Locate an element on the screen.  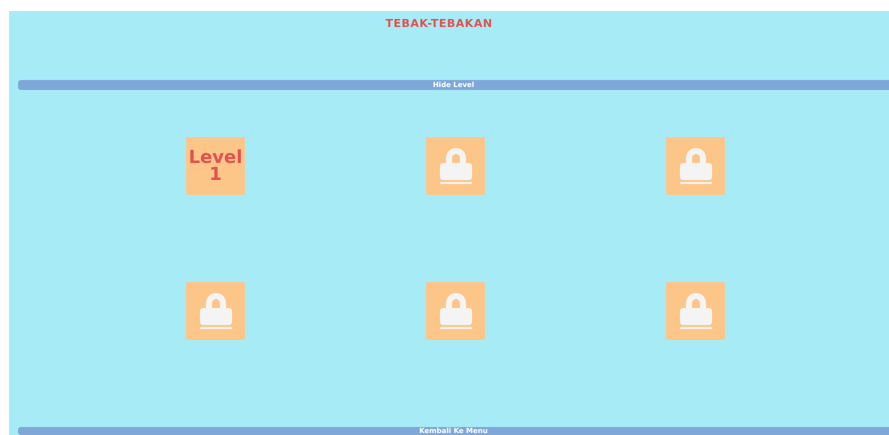
level-button: Level 1 is located at coordinates (215, 166).